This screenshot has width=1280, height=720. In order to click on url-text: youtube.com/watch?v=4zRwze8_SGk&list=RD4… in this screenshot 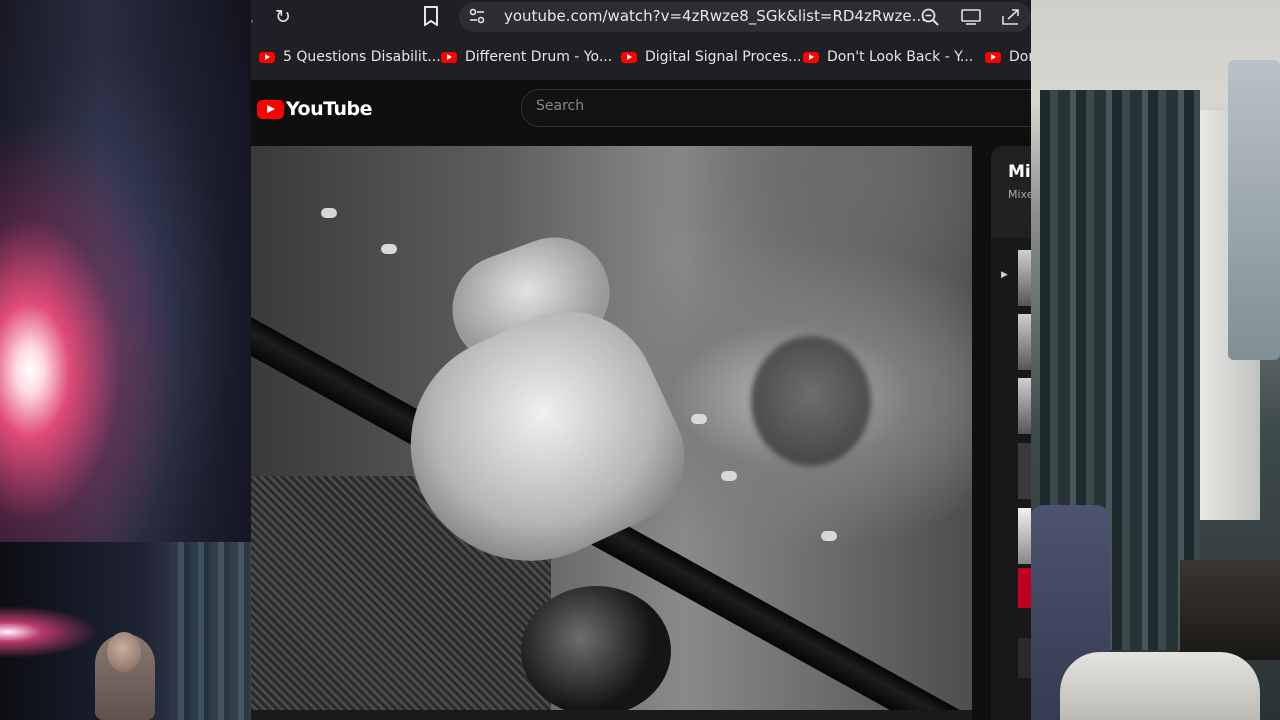, I will do `click(715, 16)`.